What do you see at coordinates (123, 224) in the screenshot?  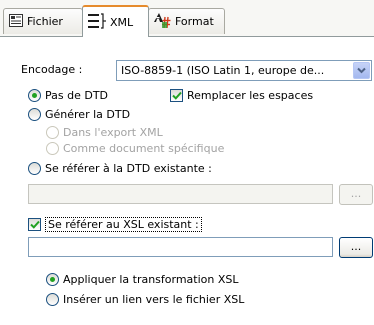 I see `existing-xsl-label: Se référer au XSL existant :` at bounding box center [123, 224].